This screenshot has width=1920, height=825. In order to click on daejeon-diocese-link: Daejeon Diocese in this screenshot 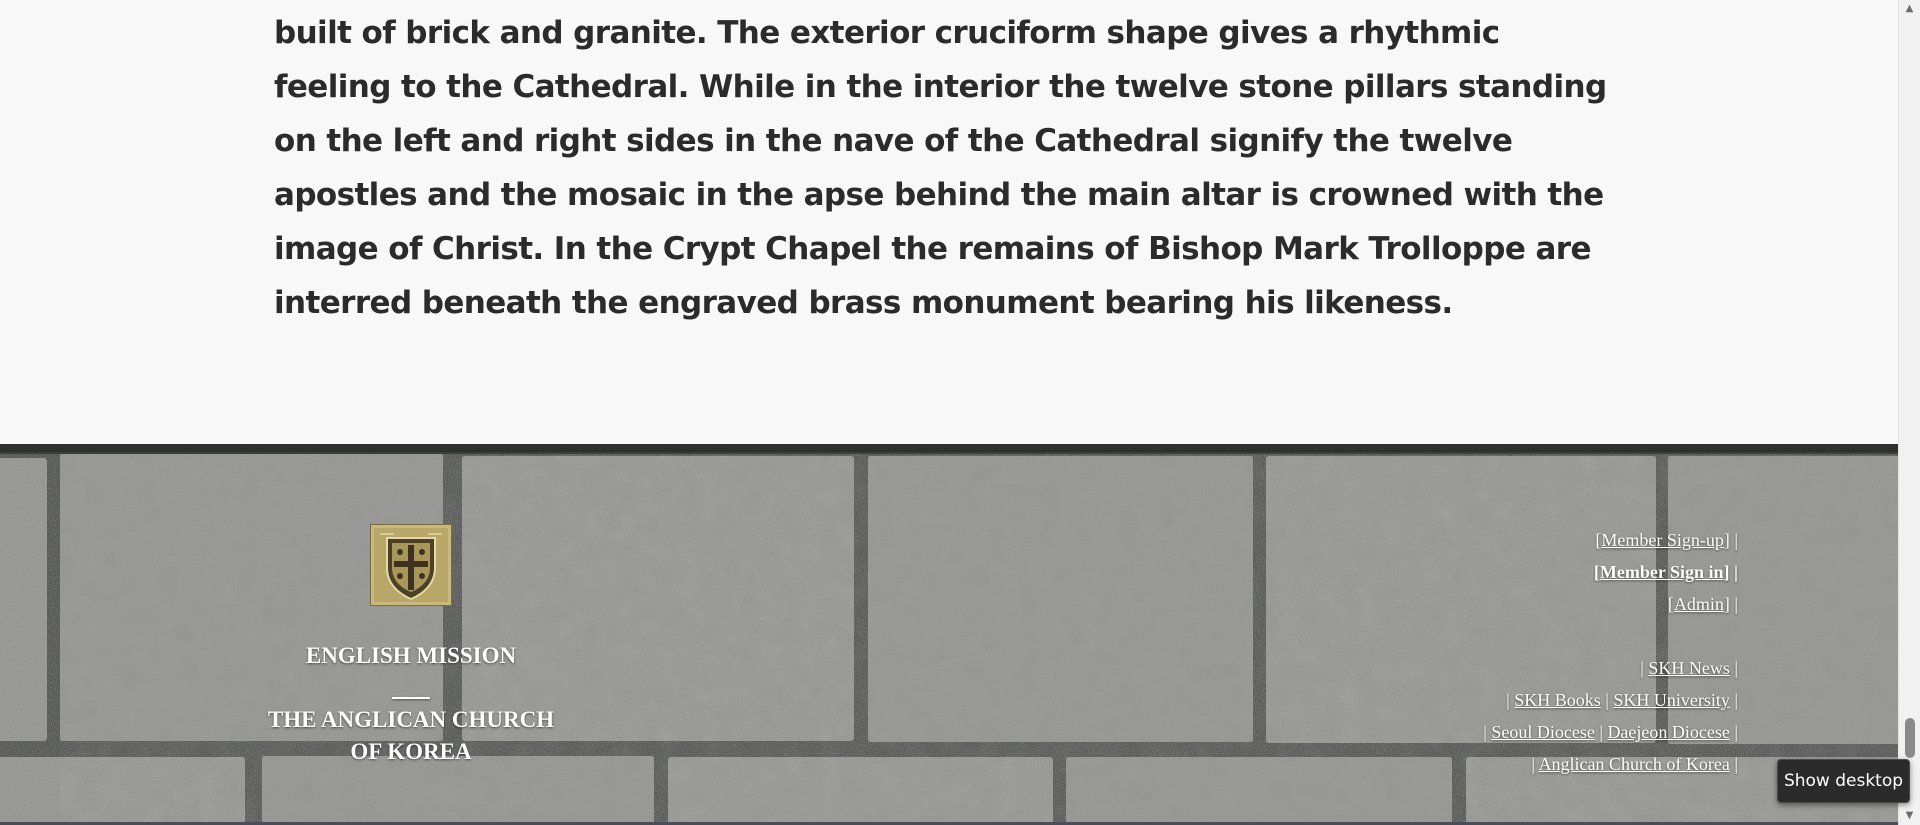, I will do `click(1668, 732)`.